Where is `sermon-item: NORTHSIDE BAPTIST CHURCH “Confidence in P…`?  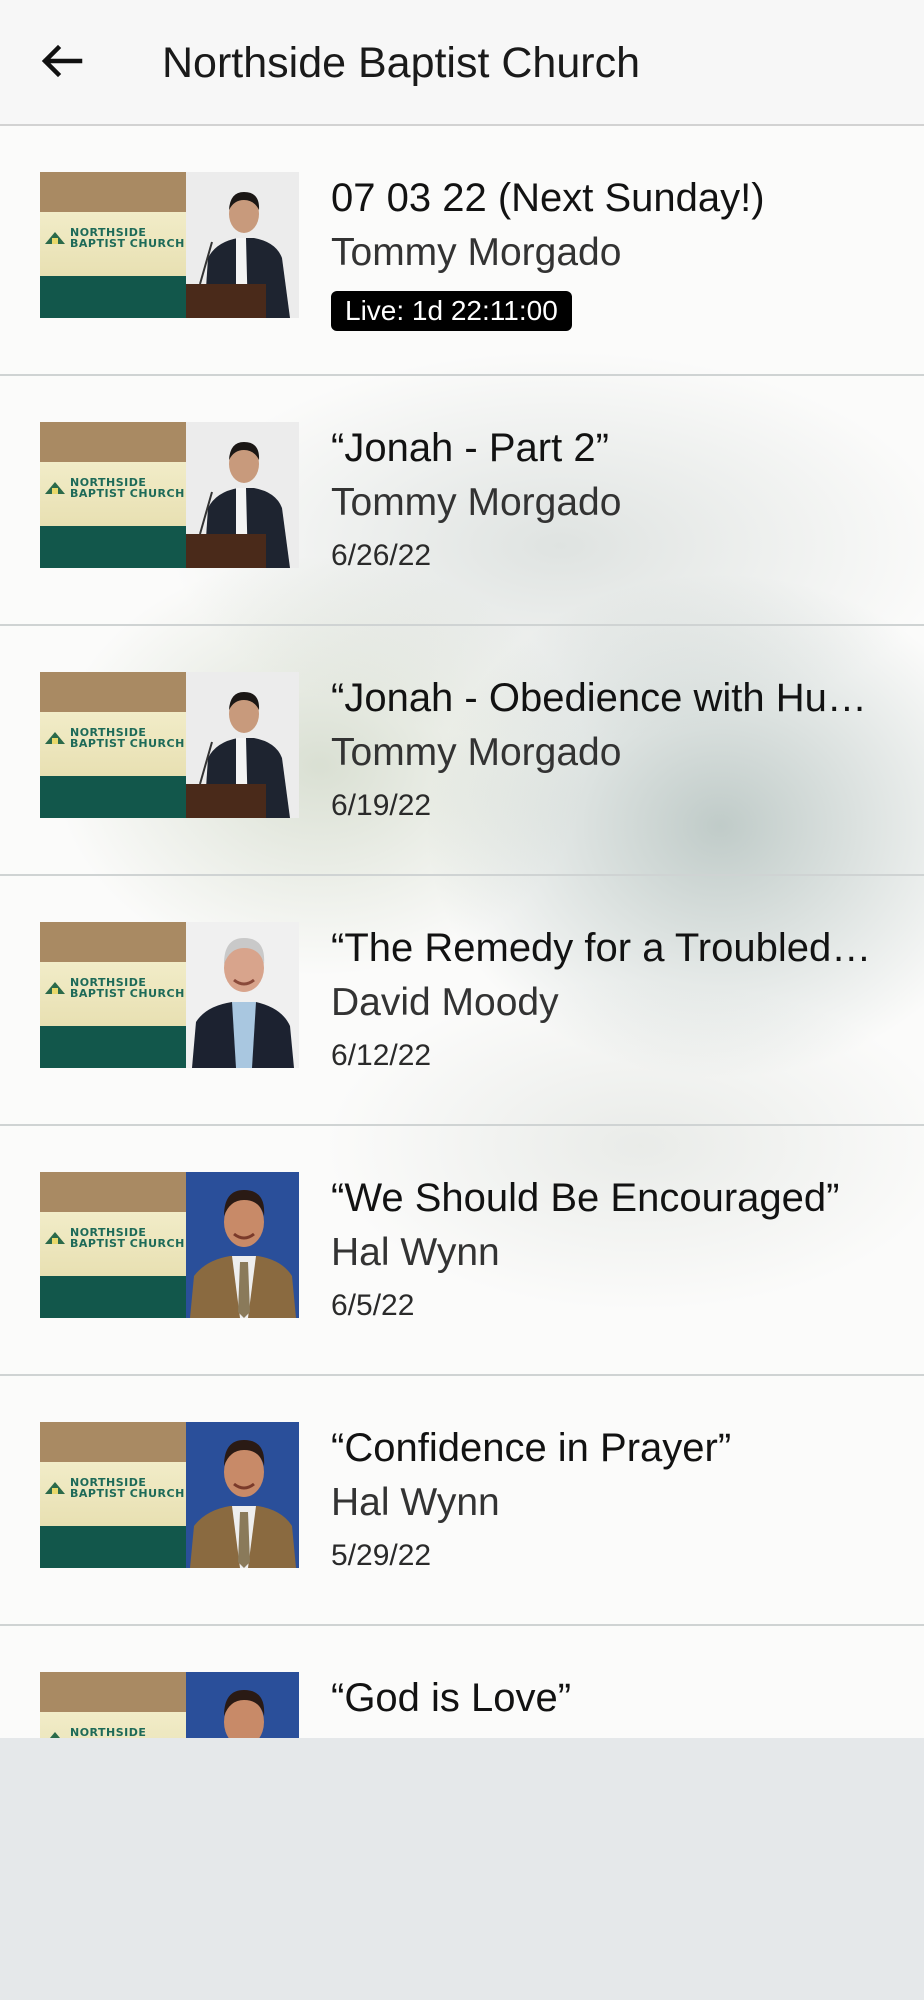 sermon-item: NORTHSIDE BAPTIST CHURCH “Confidence in P… is located at coordinates (462, 1501).